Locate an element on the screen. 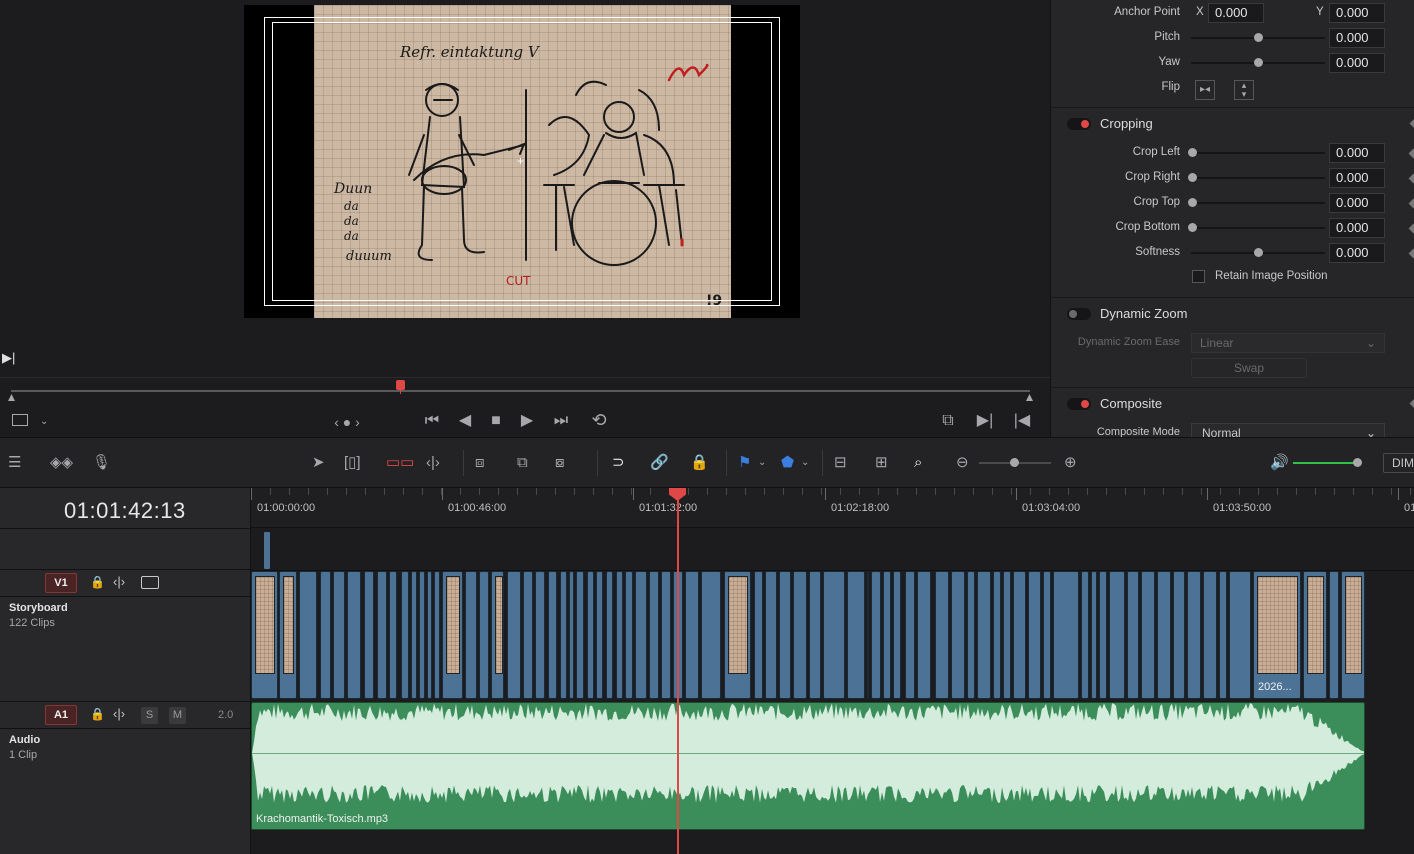 The image size is (1414, 854). pitch-slider-knob is located at coordinates (1258, 37).